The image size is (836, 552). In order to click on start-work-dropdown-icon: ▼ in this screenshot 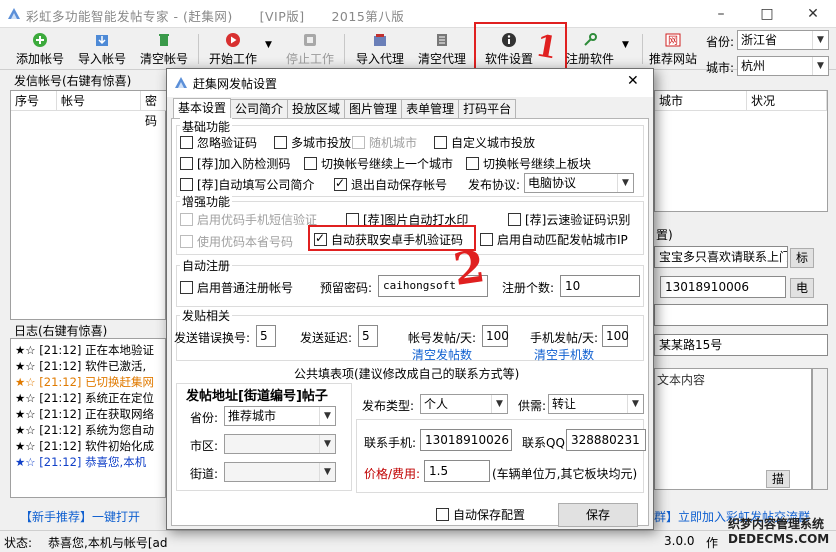, I will do `click(268, 45)`.